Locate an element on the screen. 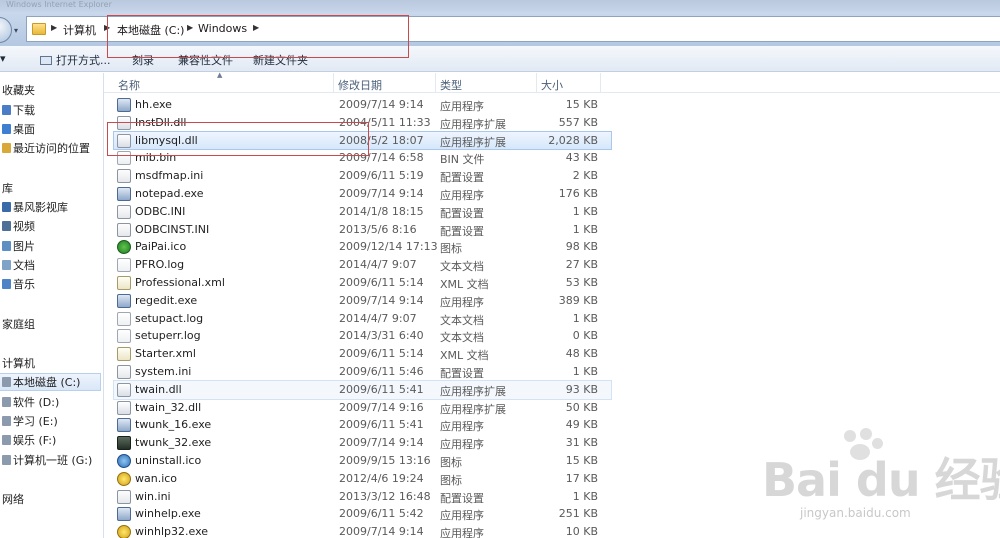 The image size is (1000, 538). file-type: 应用程序 is located at coordinates (462, 195).